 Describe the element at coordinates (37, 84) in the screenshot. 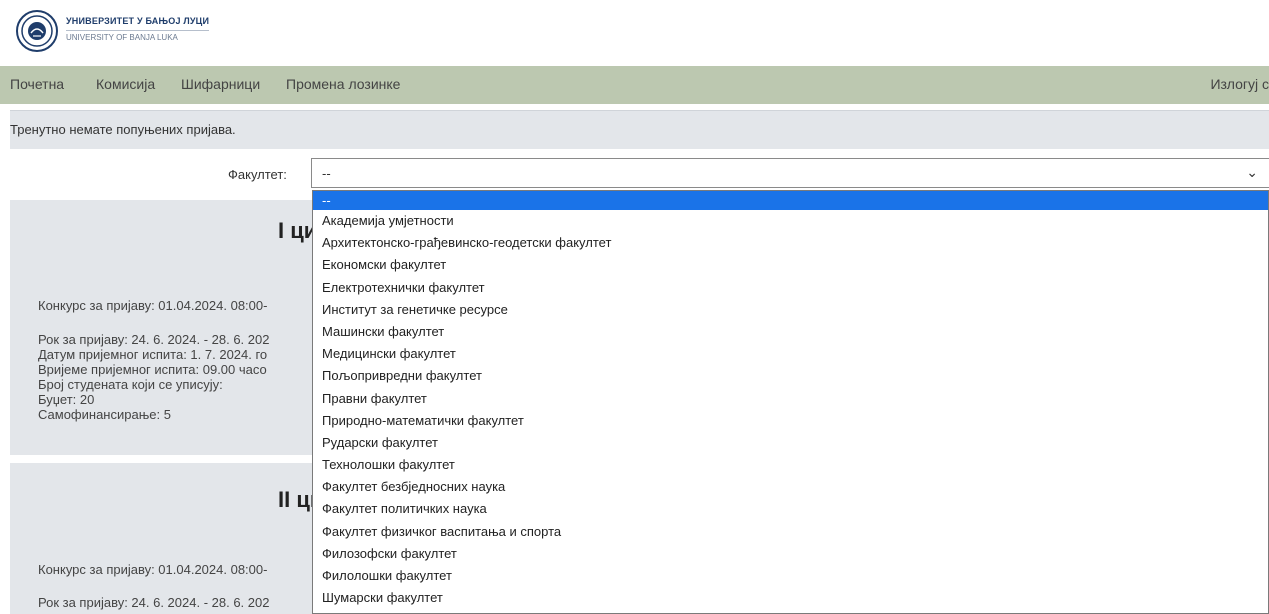

I see `nav-home-link: Почетна` at that location.